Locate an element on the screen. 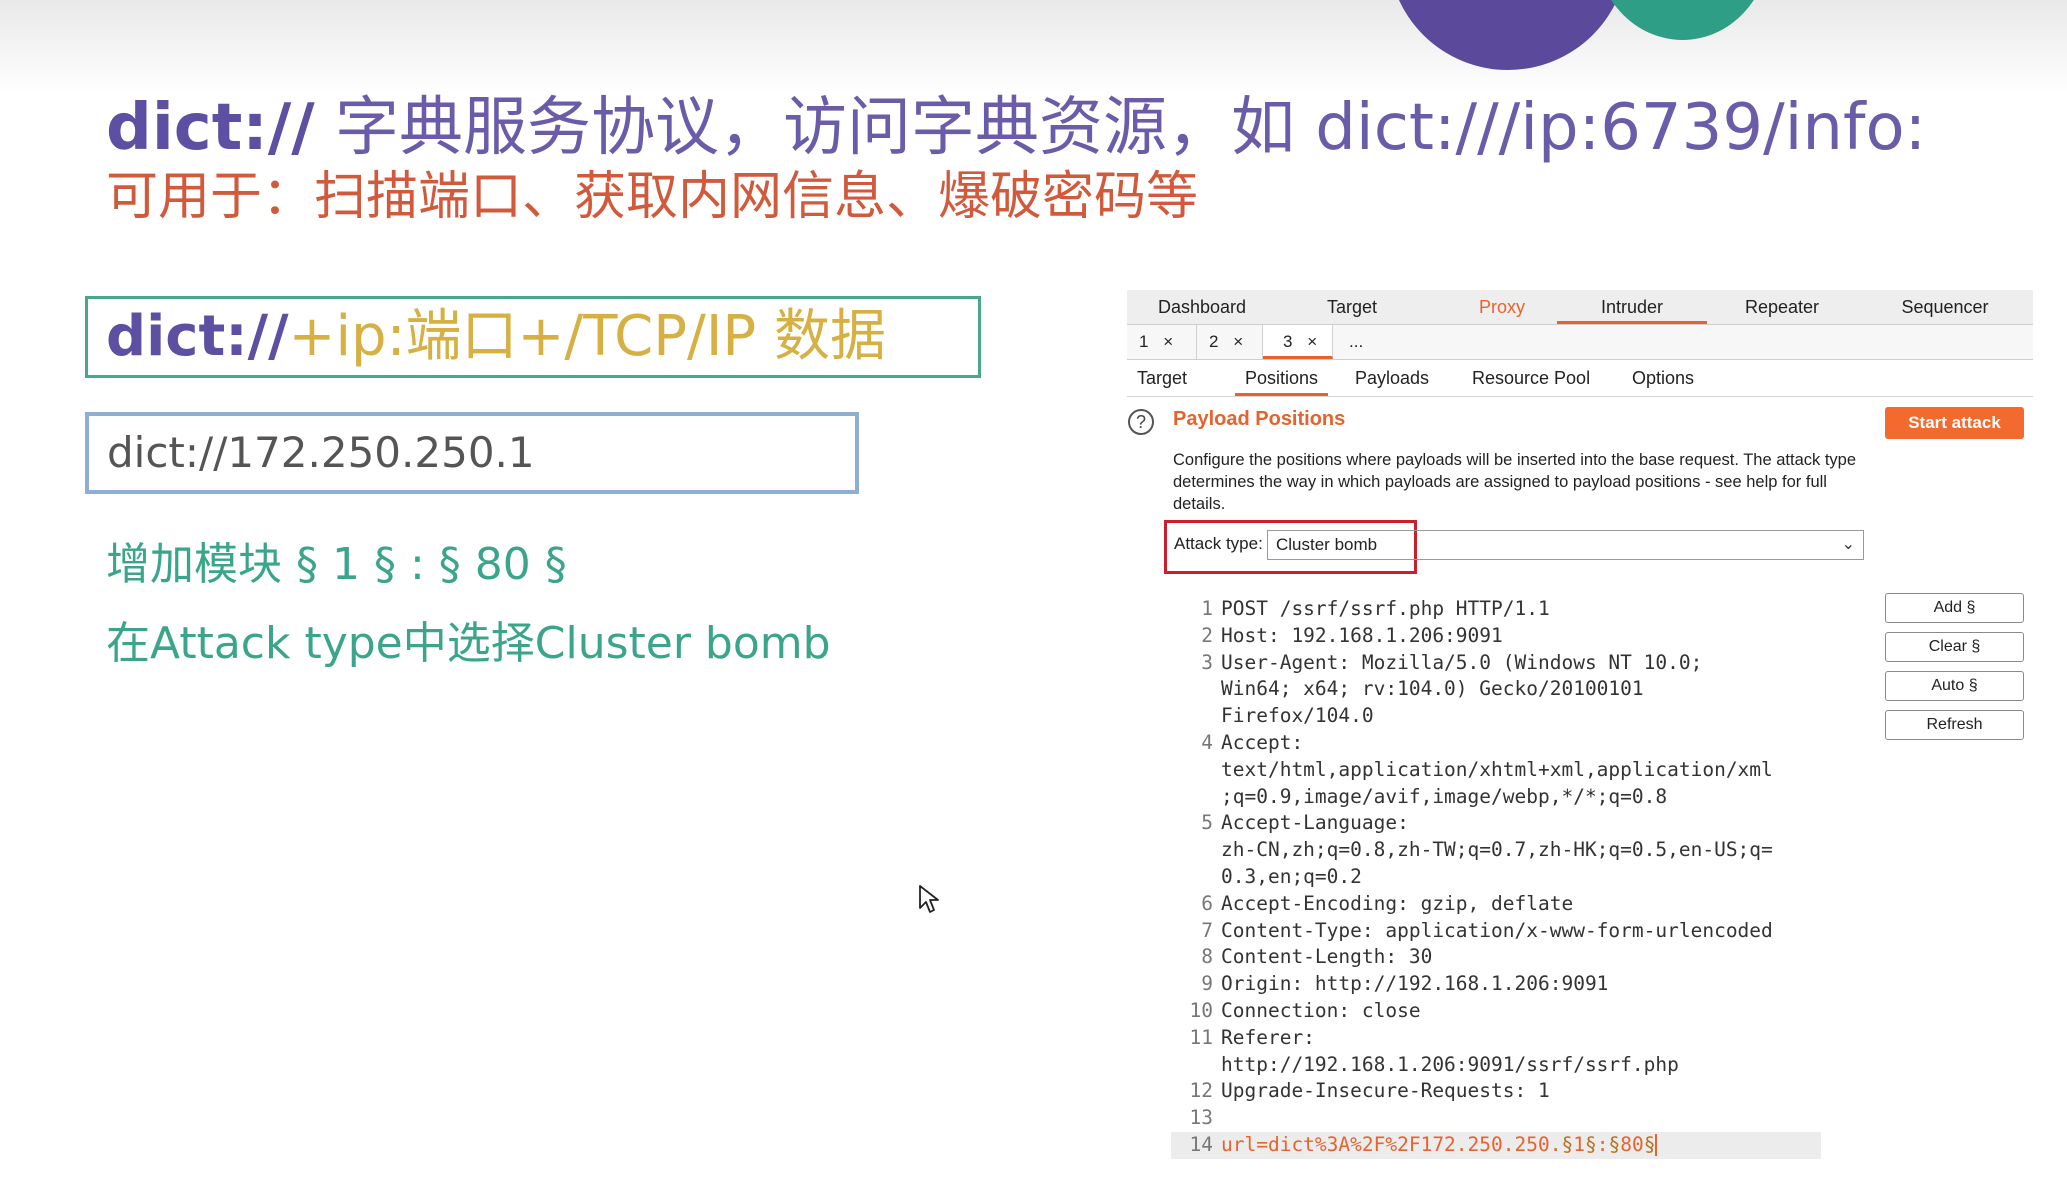 The image size is (2067, 1191). attack-tab-label: 2 is located at coordinates (1214, 341).